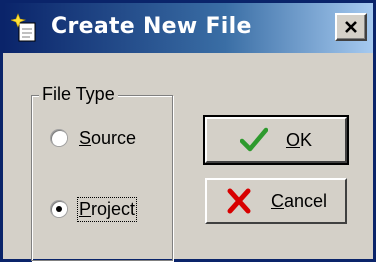 The image size is (376, 262). I want to click on radio-project-label: Project, so click(107, 209).